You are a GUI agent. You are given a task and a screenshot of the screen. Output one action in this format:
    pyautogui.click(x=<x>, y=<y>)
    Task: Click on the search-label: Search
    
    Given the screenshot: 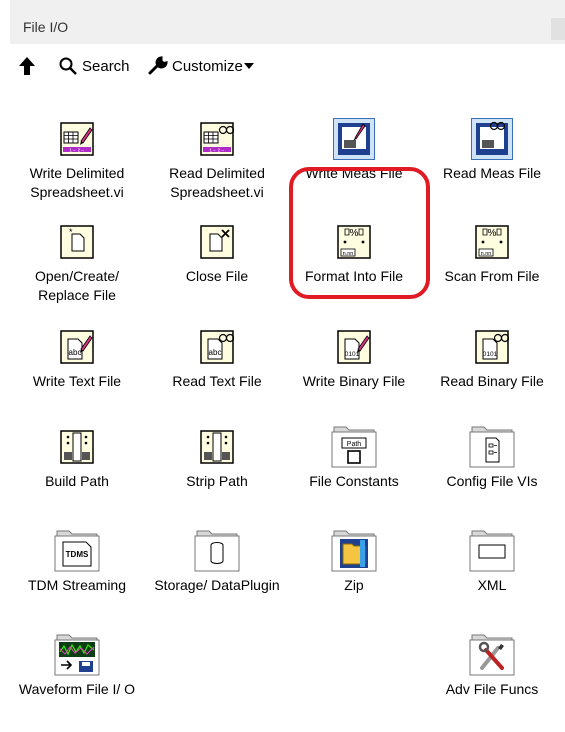 What is the action you would take?
    pyautogui.click(x=106, y=66)
    